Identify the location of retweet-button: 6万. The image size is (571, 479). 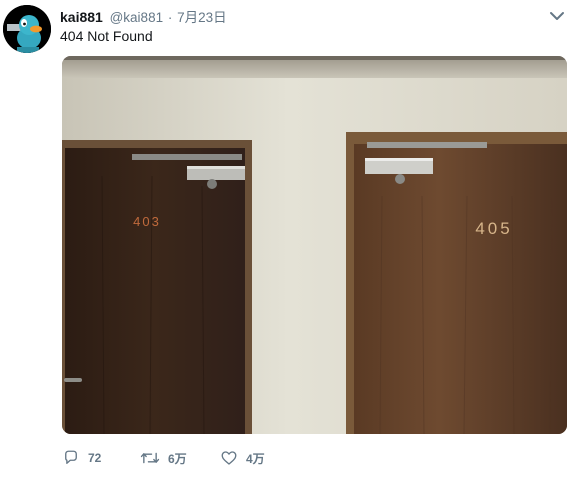
(180, 458).